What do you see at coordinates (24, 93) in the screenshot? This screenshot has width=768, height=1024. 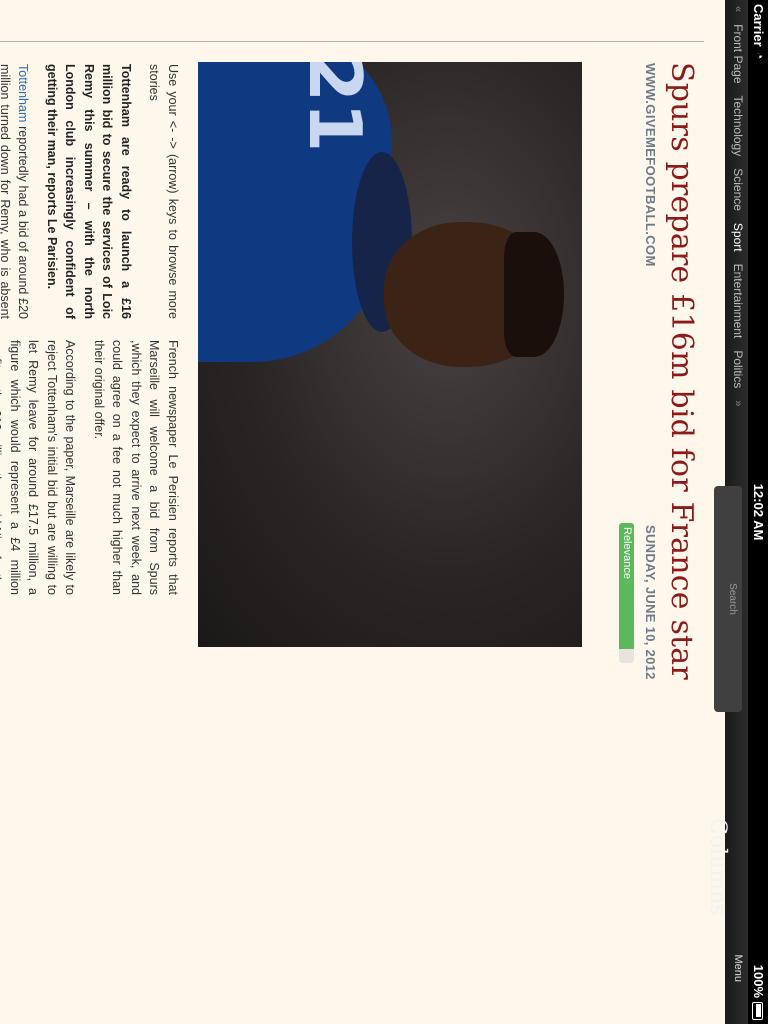 I see `tottenham-link: Tottenham` at bounding box center [24, 93].